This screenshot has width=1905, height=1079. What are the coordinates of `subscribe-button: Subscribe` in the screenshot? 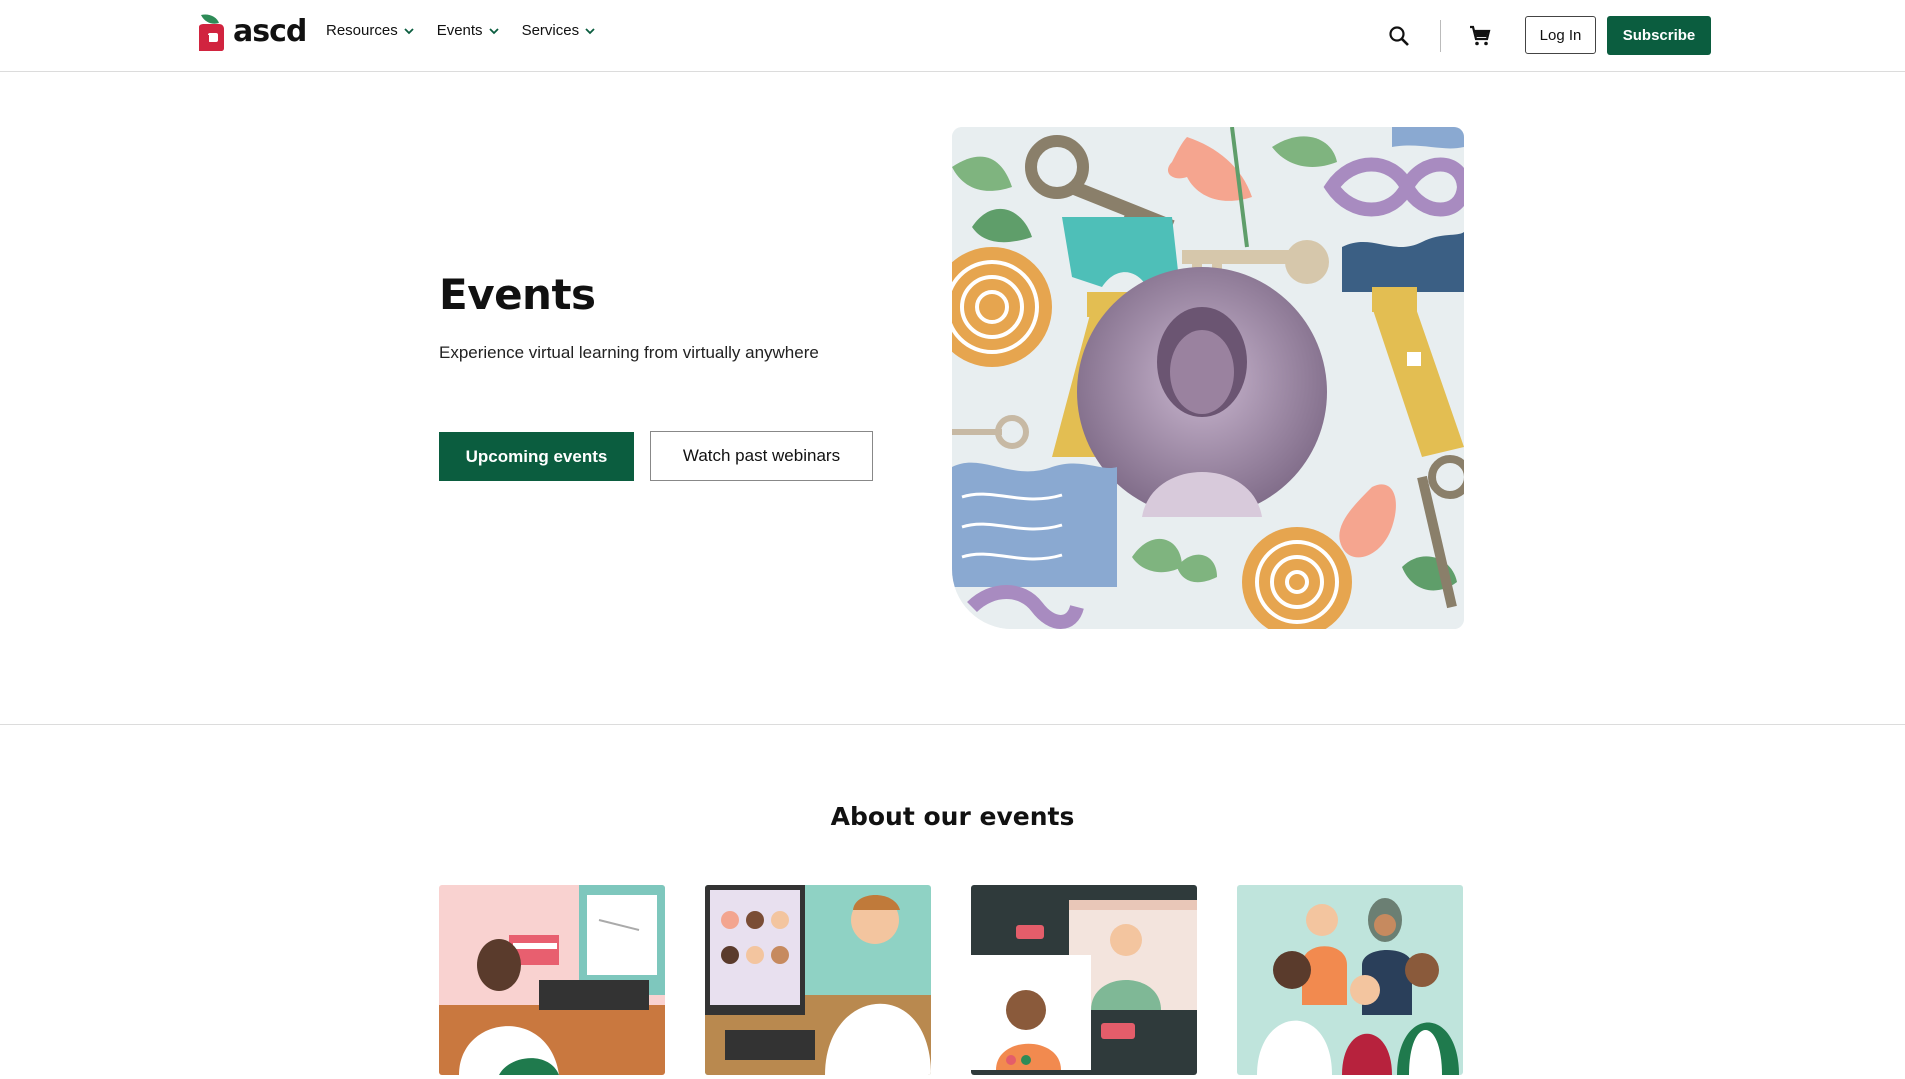 It's located at (1659, 35).